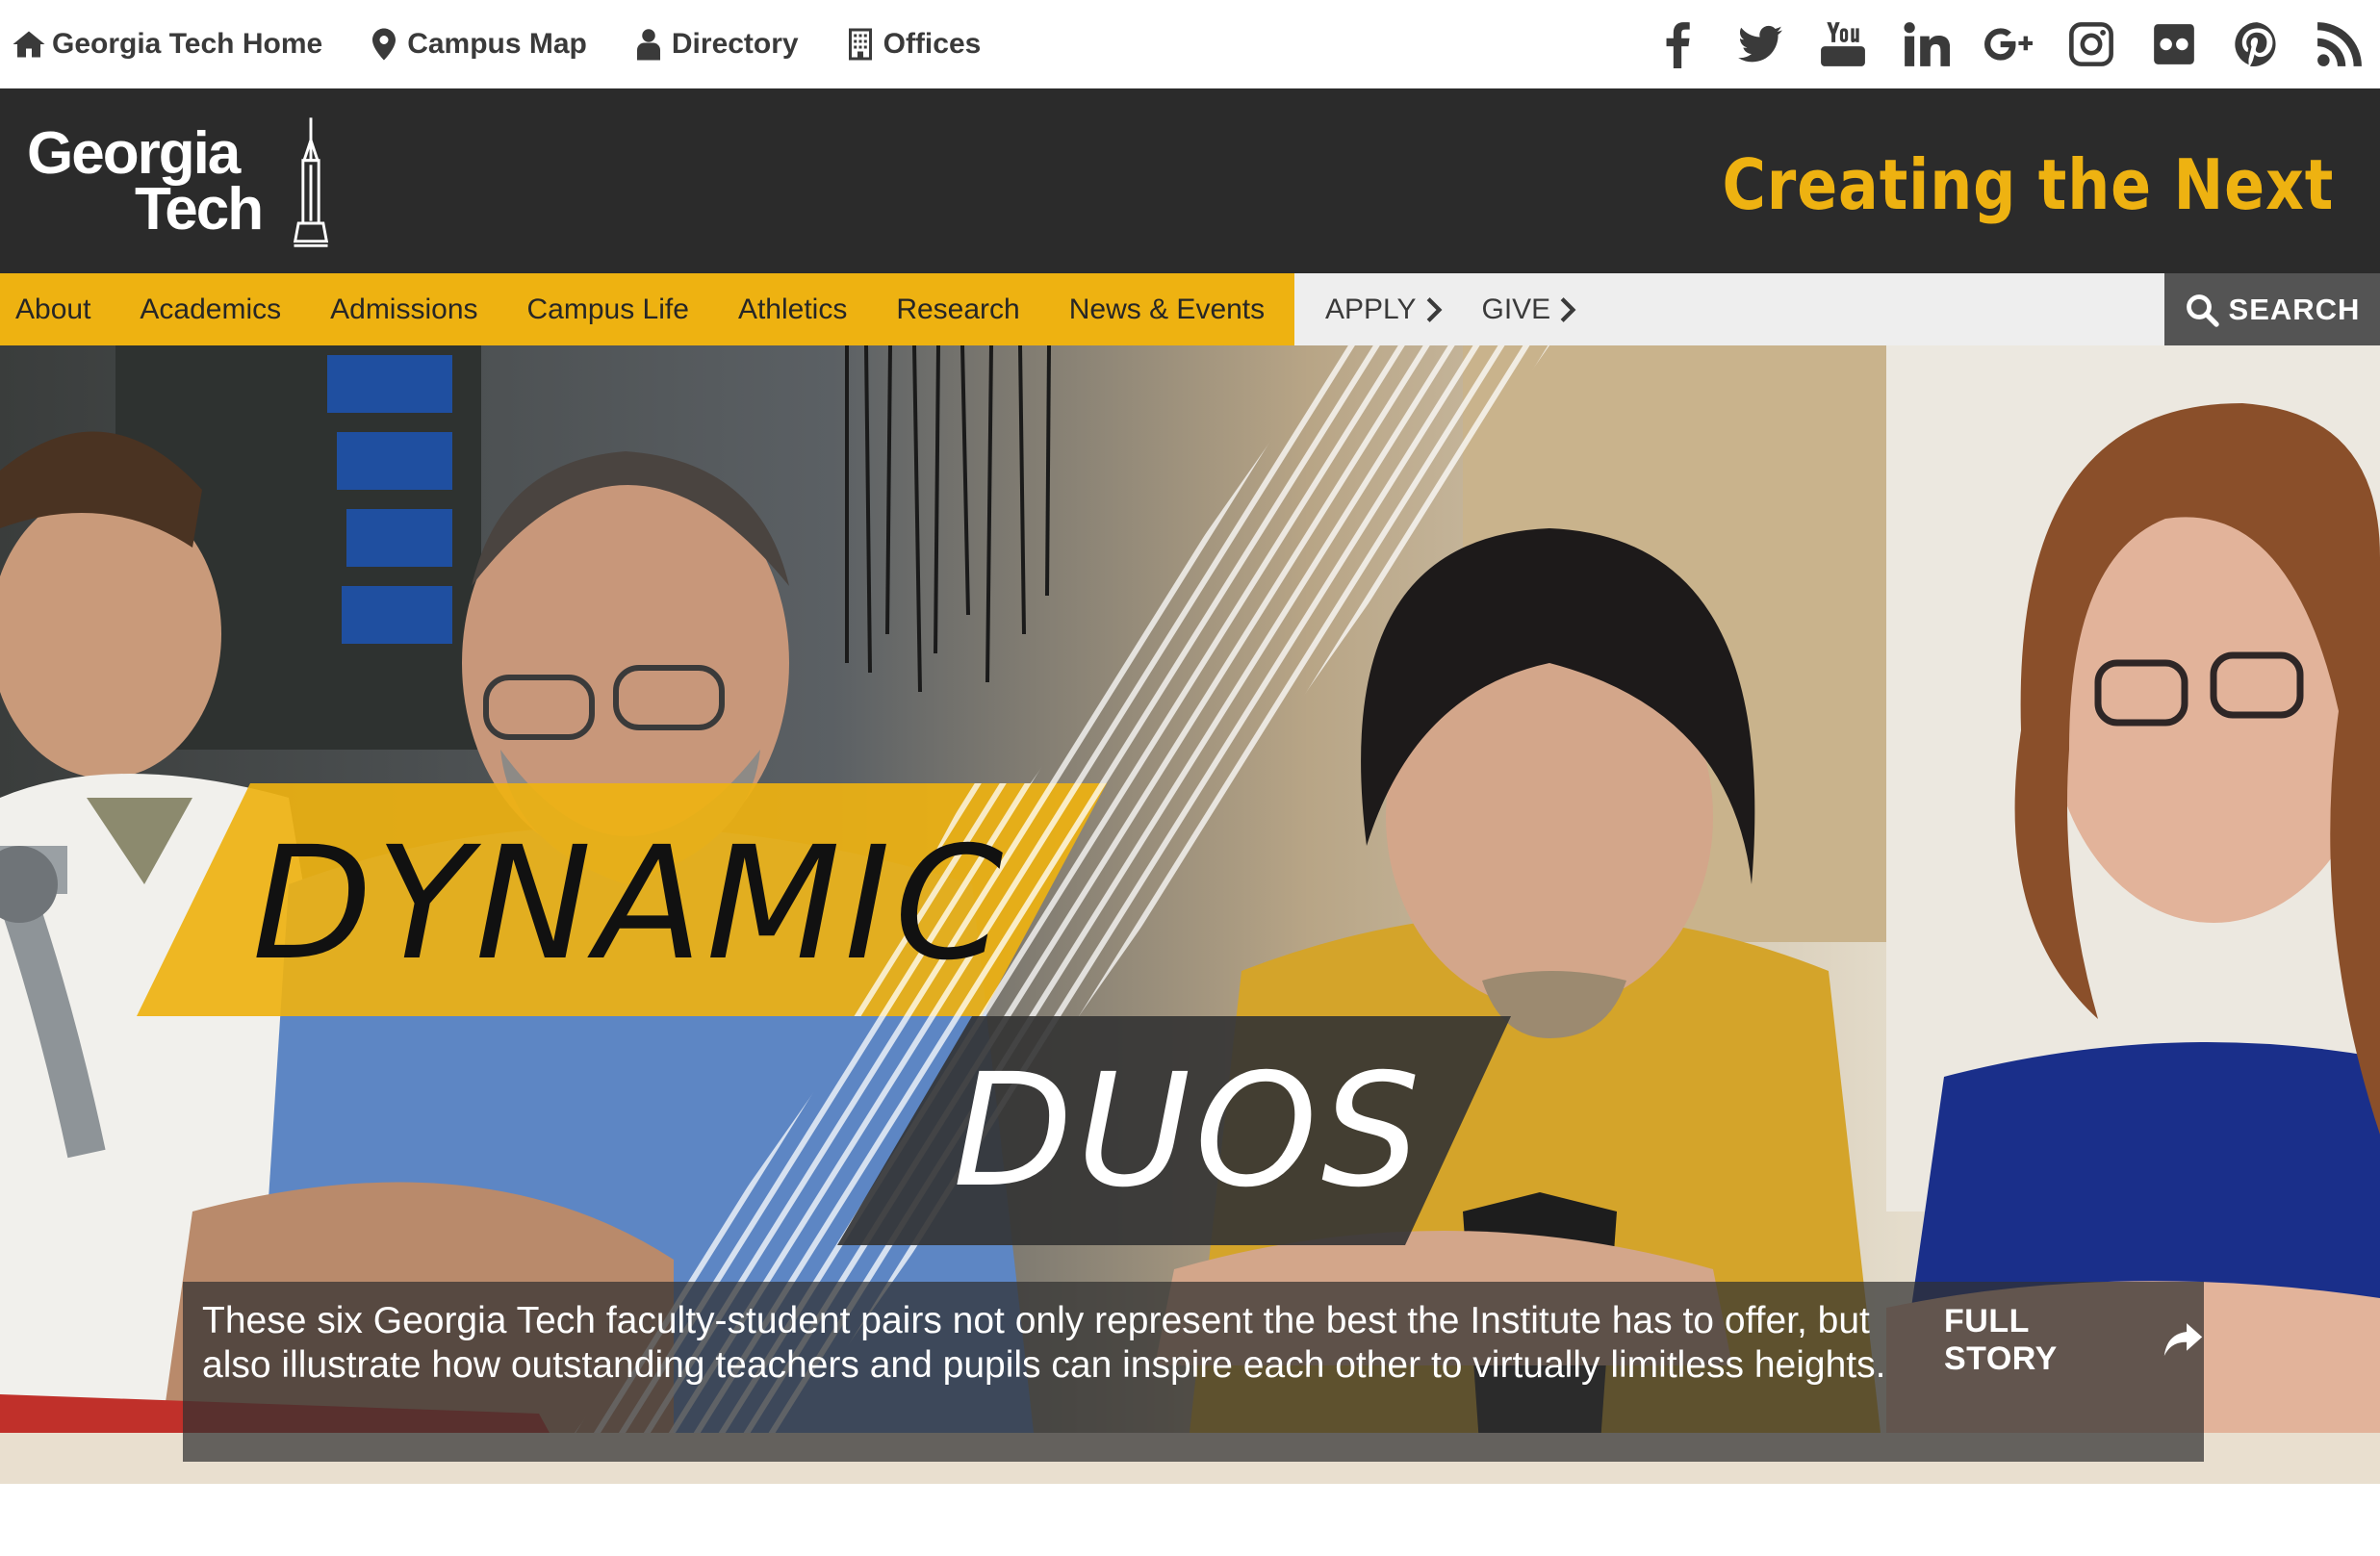 Image resolution: width=2380 pixels, height=1556 pixels. I want to click on map-pin-icon, so click(384, 44).